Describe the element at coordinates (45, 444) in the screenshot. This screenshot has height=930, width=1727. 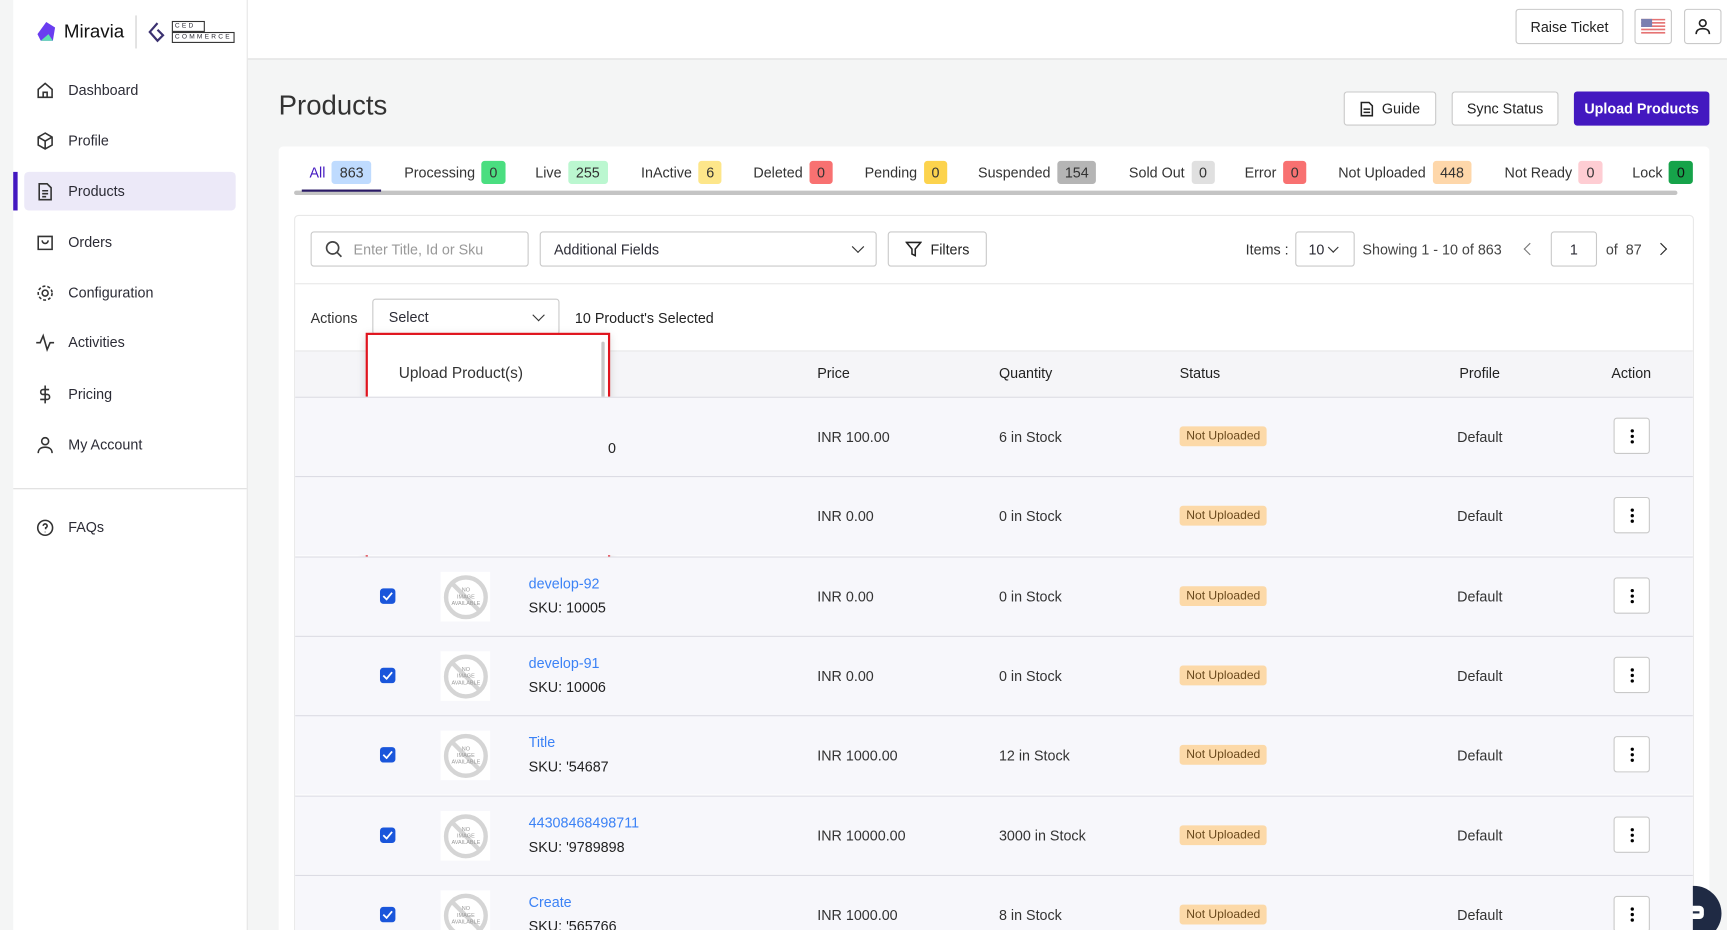
I see `user-icon` at that location.